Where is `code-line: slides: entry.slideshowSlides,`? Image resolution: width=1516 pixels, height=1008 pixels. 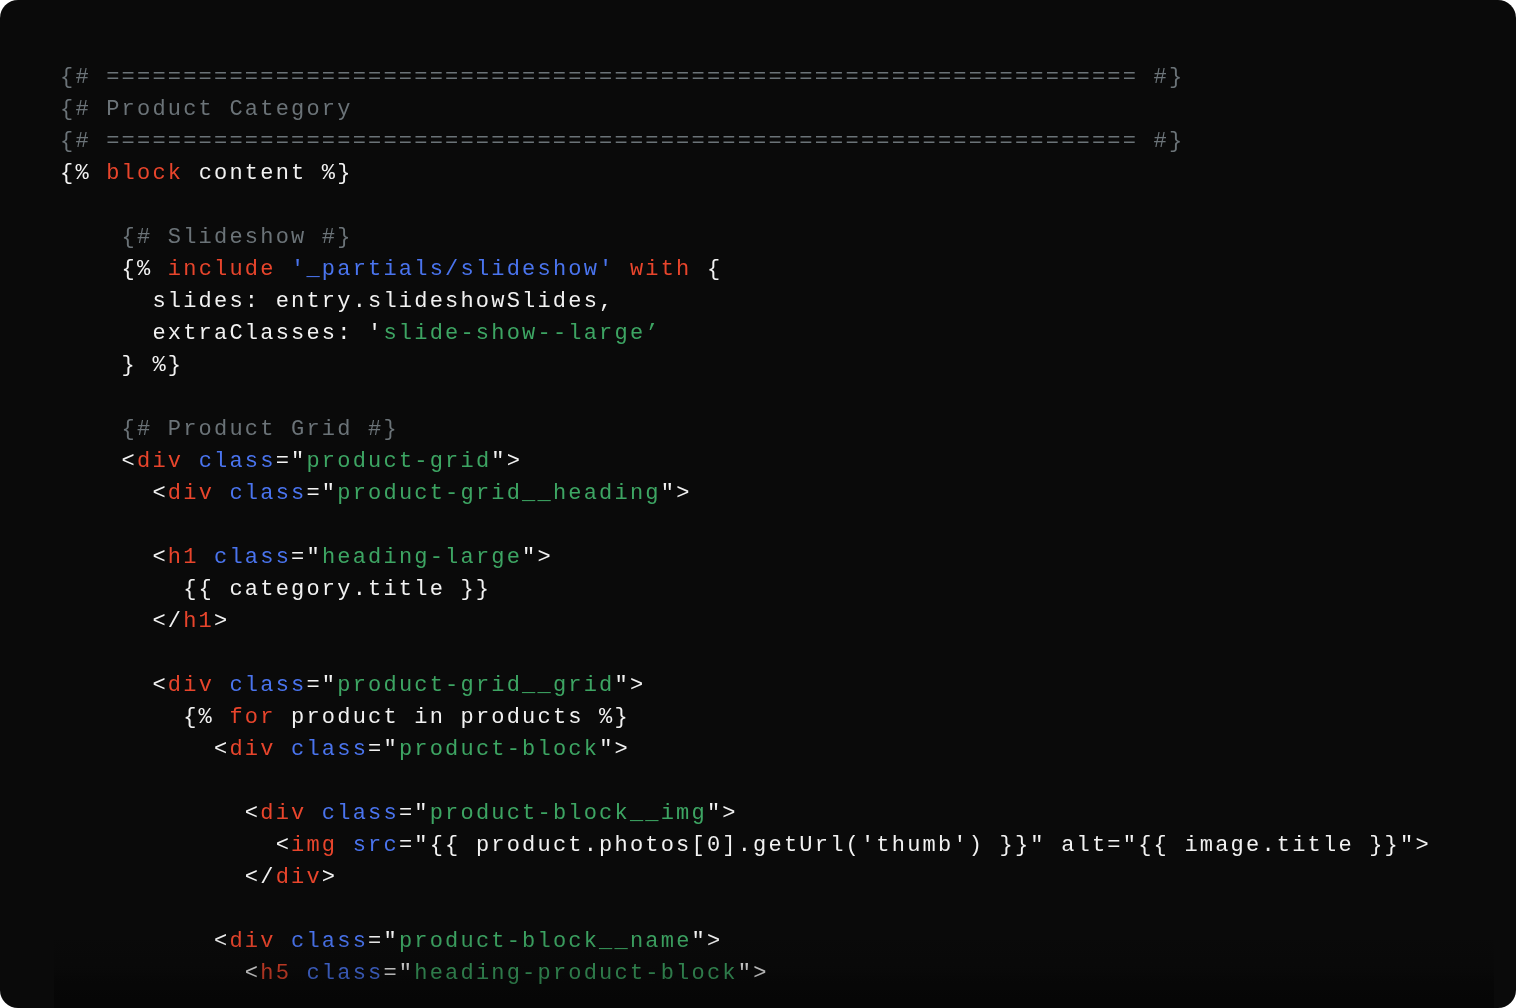 code-line: slides: entry.slideshowSlides, is located at coordinates (383, 302).